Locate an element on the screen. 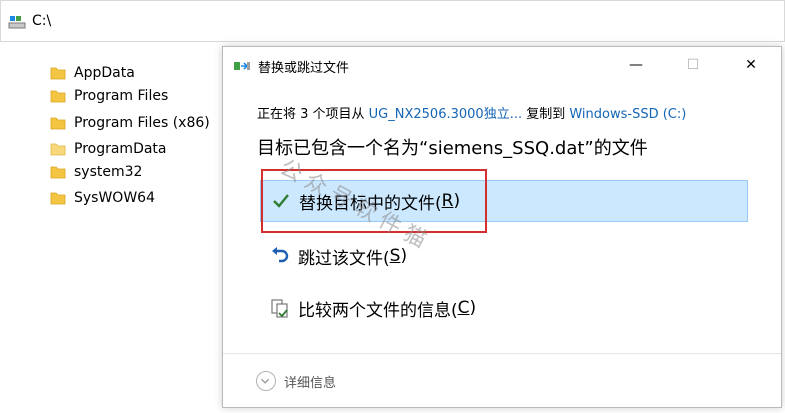 This screenshot has height=413, width=785. undo-arrow-icon is located at coordinates (280, 255).